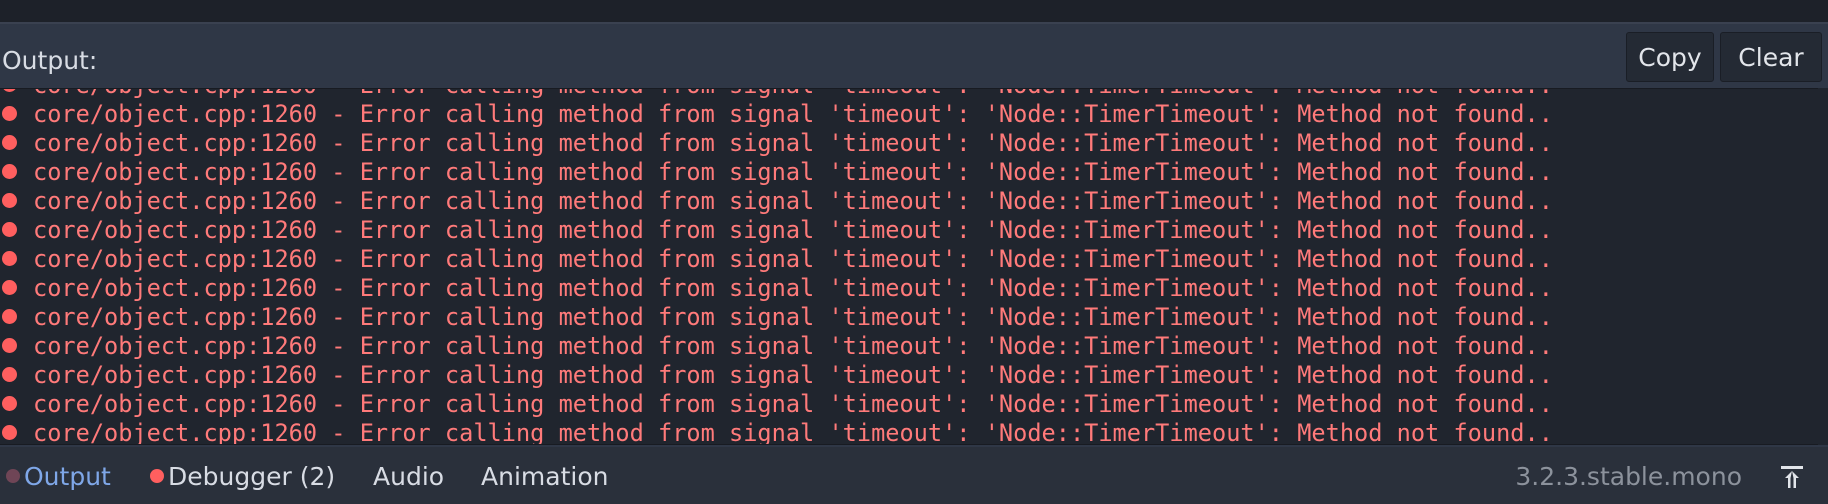 This screenshot has height=504, width=1828. What do you see at coordinates (1823, 276) in the screenshot?
I see `log-scrollbar` at bounding box center [1823, 276].